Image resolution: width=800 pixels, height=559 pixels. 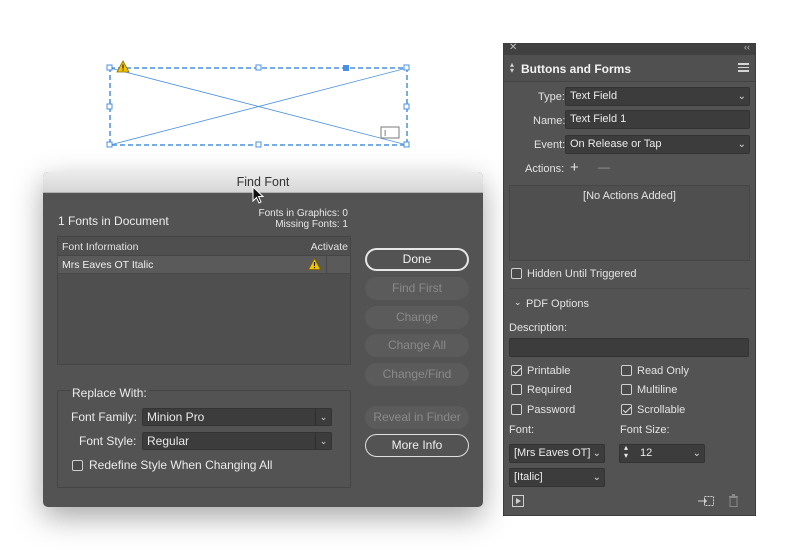 I want to click on reveal-in-finder-button: Reveal in Finder, so click(x=417, y=417).